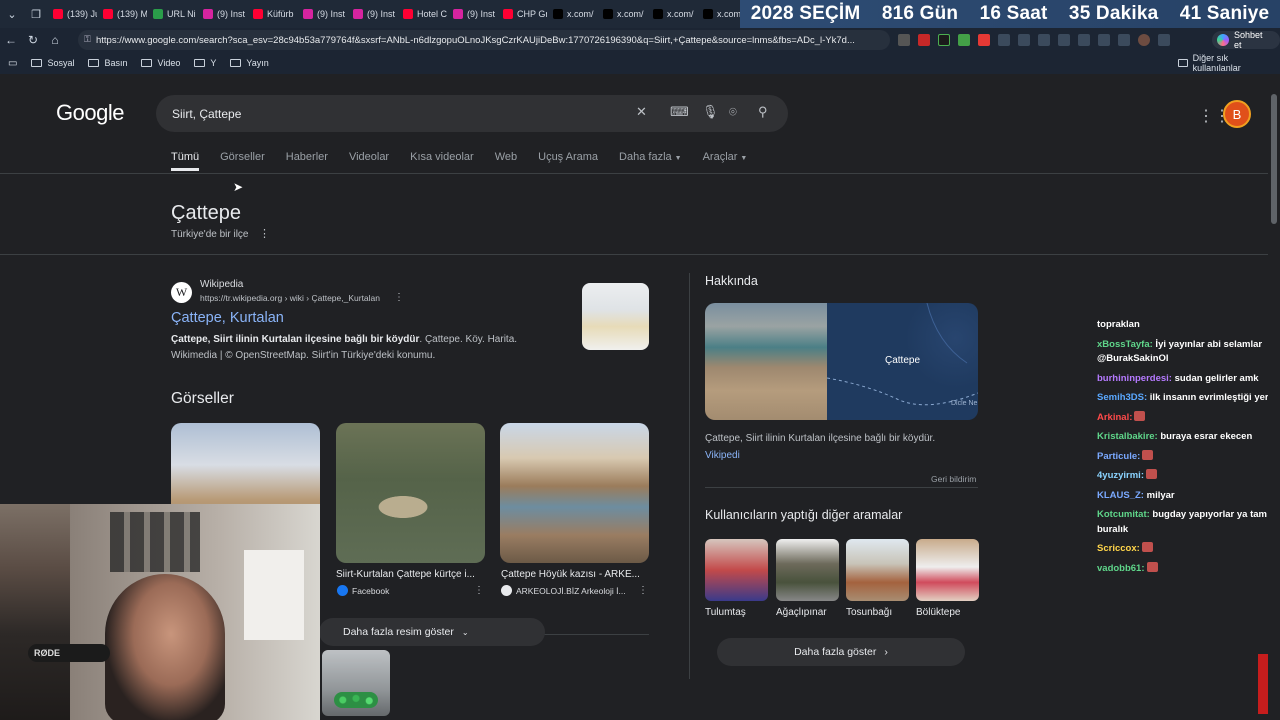 Image resolution: width=1280 pixels, height=720 pixels. Describe the element at coordinates (1104, 40) in the screenshot. I see `extensions-icon` at that location.